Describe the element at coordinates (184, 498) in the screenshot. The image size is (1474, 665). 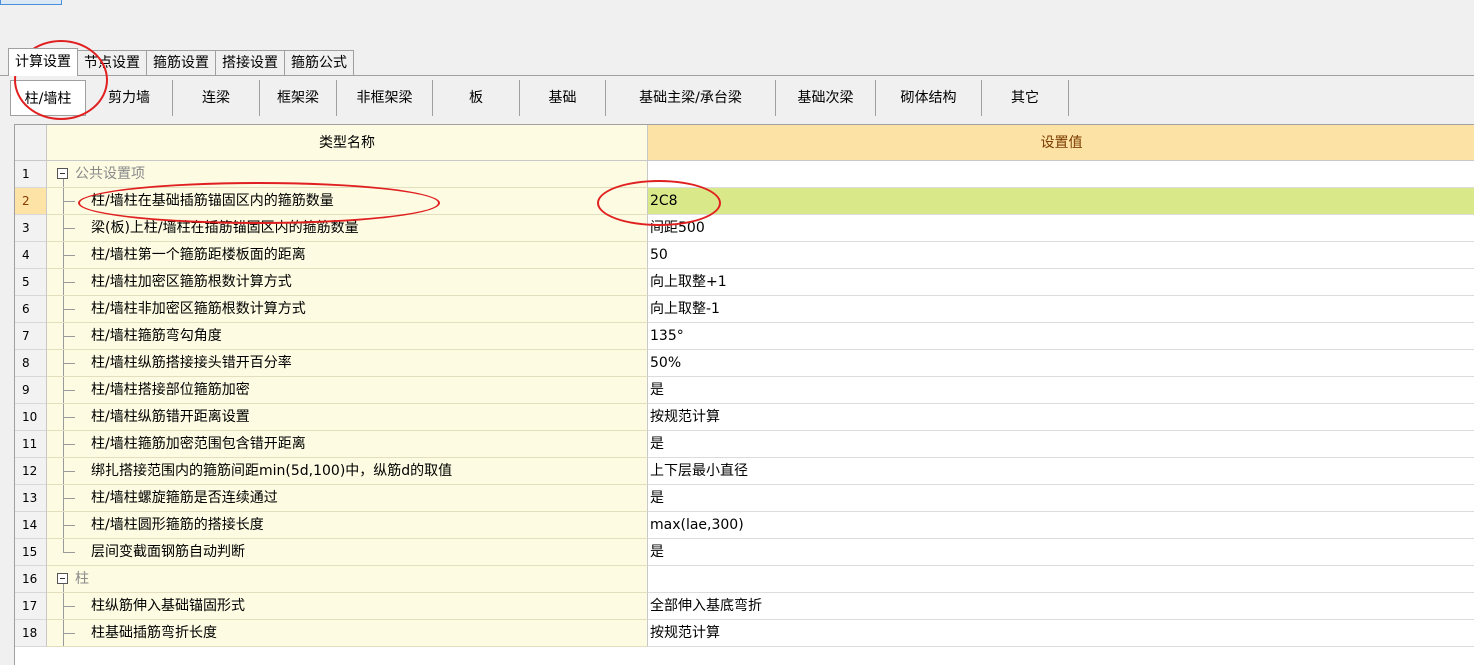
I see `row-name: 柱/墙柱螺旋箍筋是否连续通过` at that location.